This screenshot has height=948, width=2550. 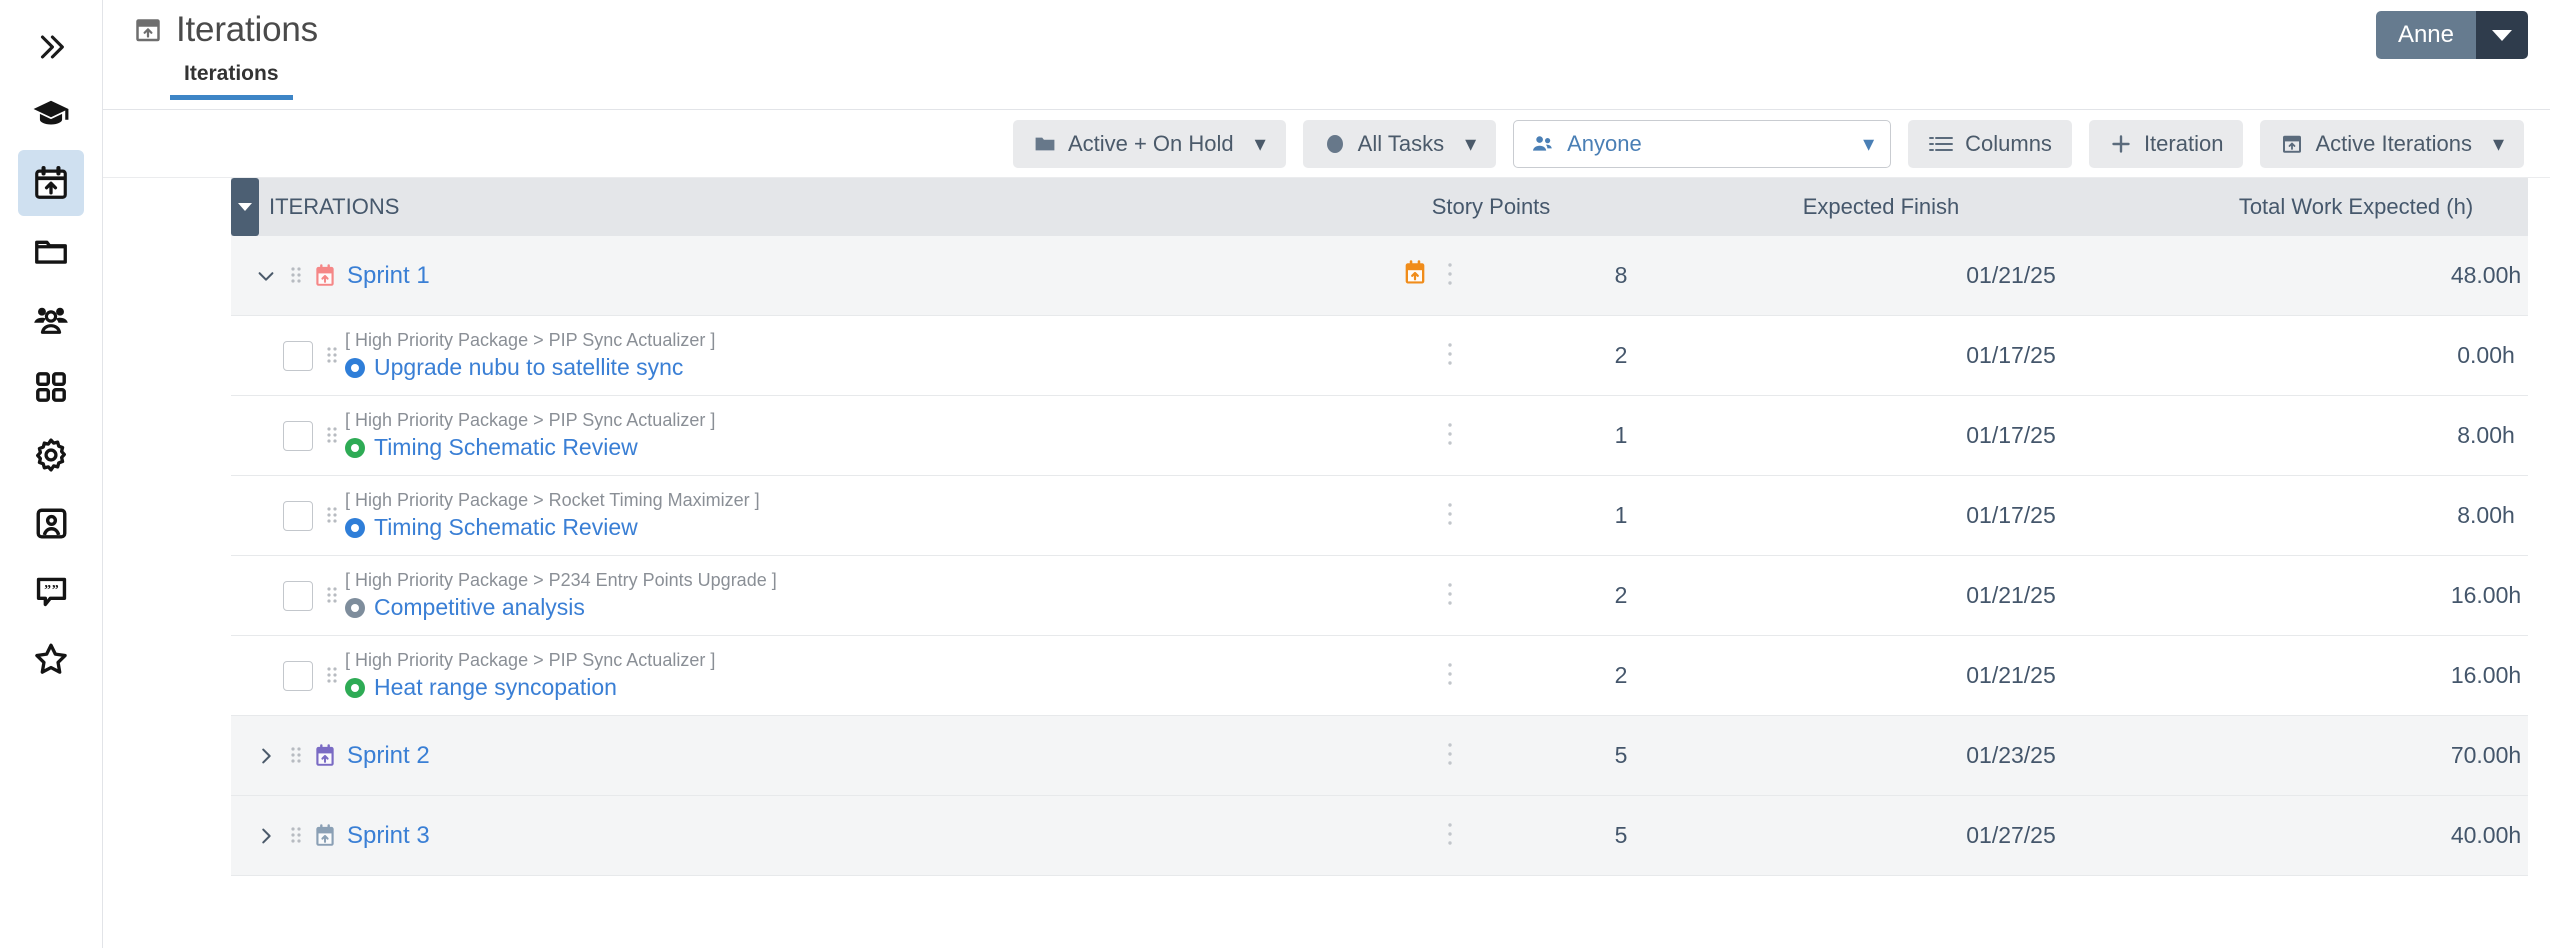 What do you see at coordinates (1396, 275) in the screenshot?
I see `row-actions` at bounding box center [1396, 275].